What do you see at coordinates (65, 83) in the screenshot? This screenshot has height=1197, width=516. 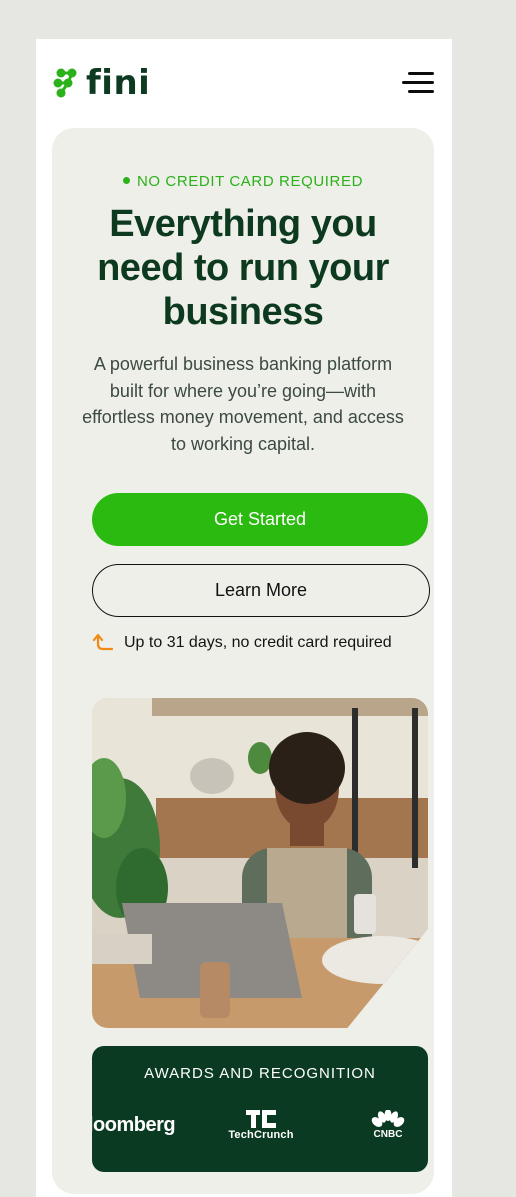 I see `fini-logo-icon` at bounding box center [65, 83].